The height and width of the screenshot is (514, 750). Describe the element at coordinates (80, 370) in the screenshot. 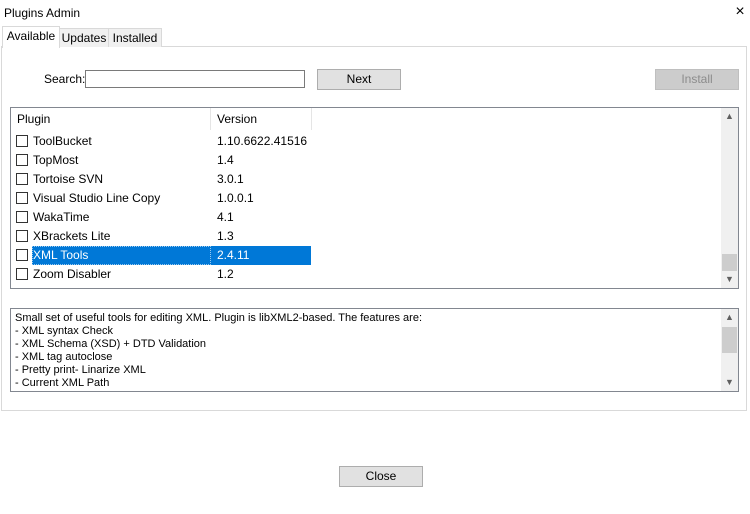

I see `description-line: - Pretty print- Linarize XML` at that location.